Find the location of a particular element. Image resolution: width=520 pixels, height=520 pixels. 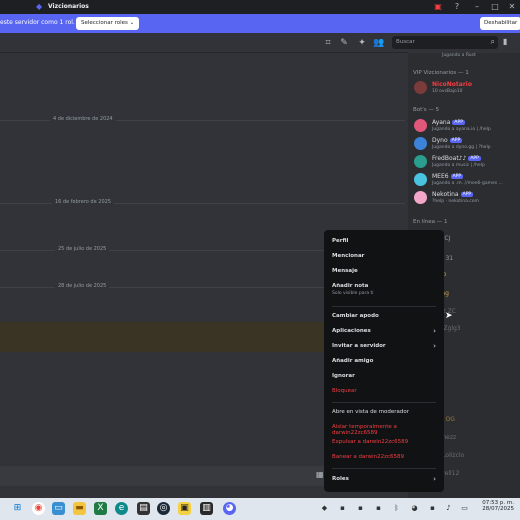

mouse-cursor-icon: ➤ is located at coordinates (449, 316).